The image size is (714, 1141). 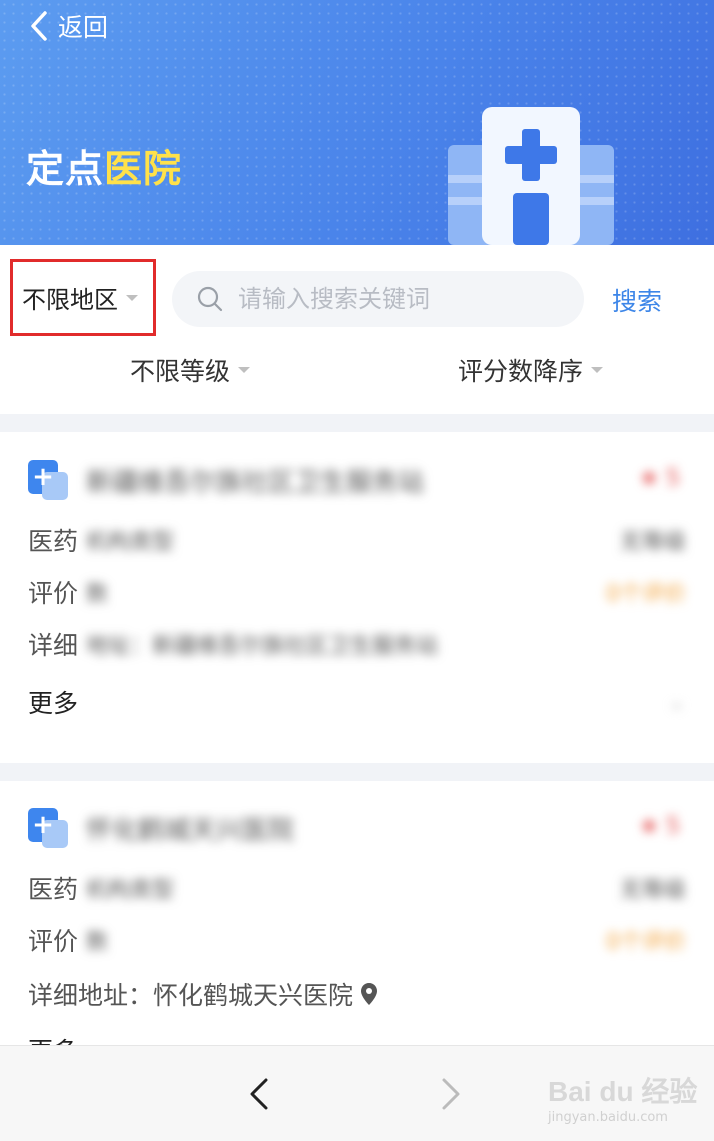 I want to click on hospital-card-header: + 怀化鹤城天兴医院, so click(x=161, y=828).